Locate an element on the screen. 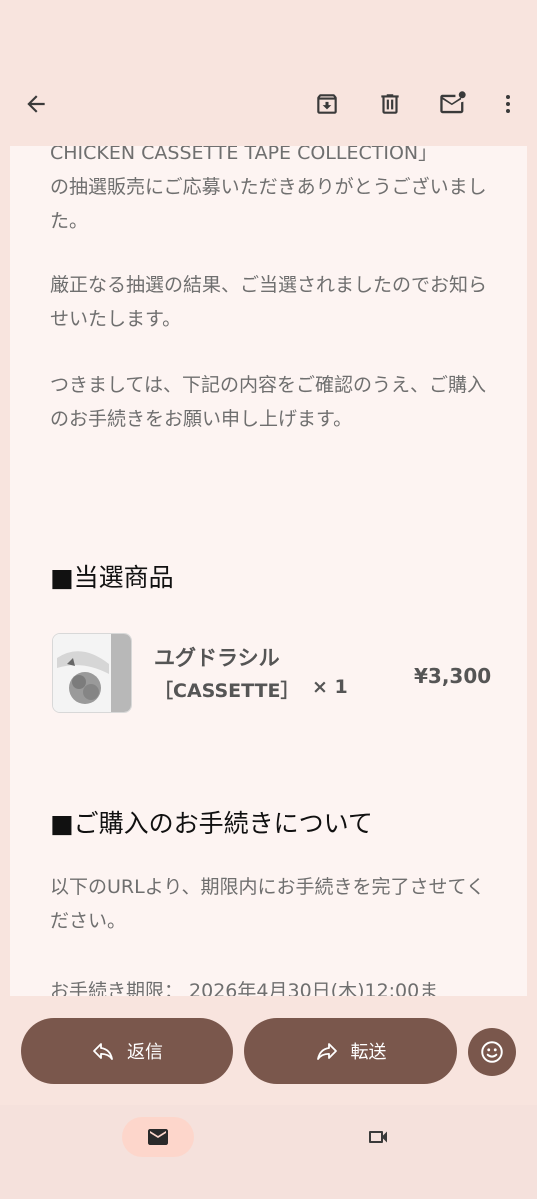 Image resolution: width=537 pixels, height=1199 pixels. mail-icon is located at coordinates (158, 1137).